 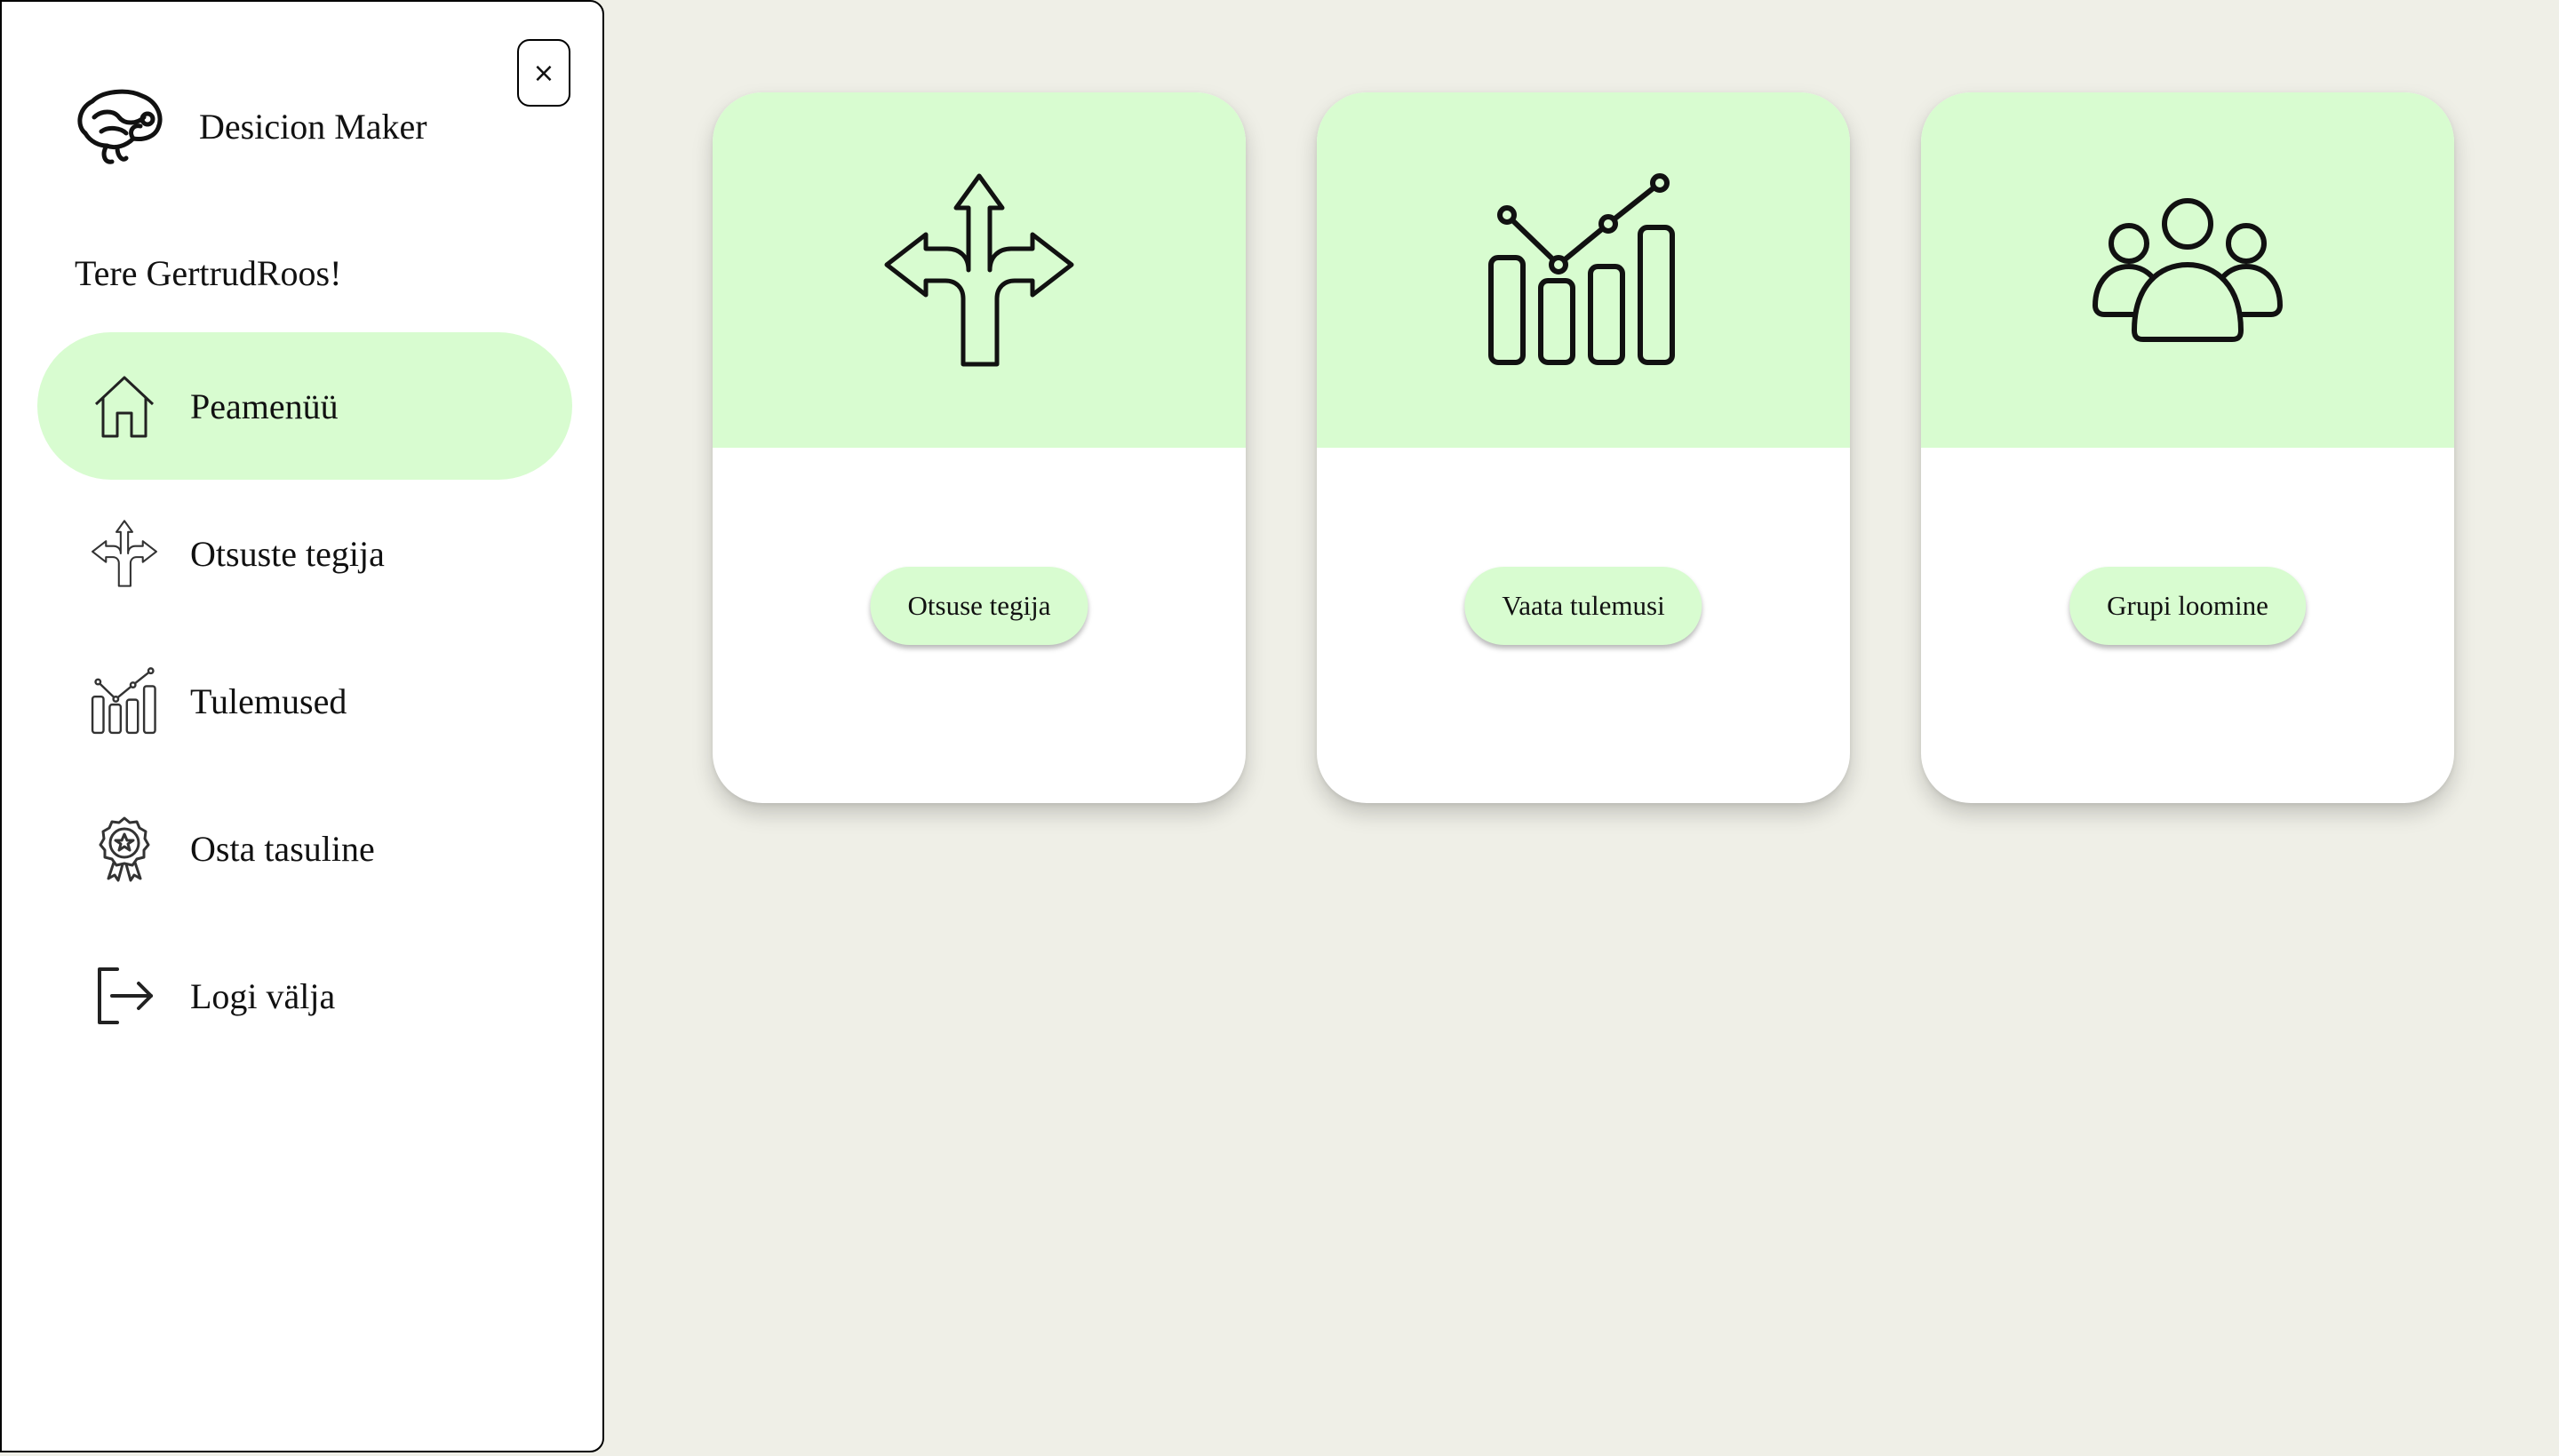 I want to click on sidebar-item-label: Osta tasuline, so click(x=282, y=848).